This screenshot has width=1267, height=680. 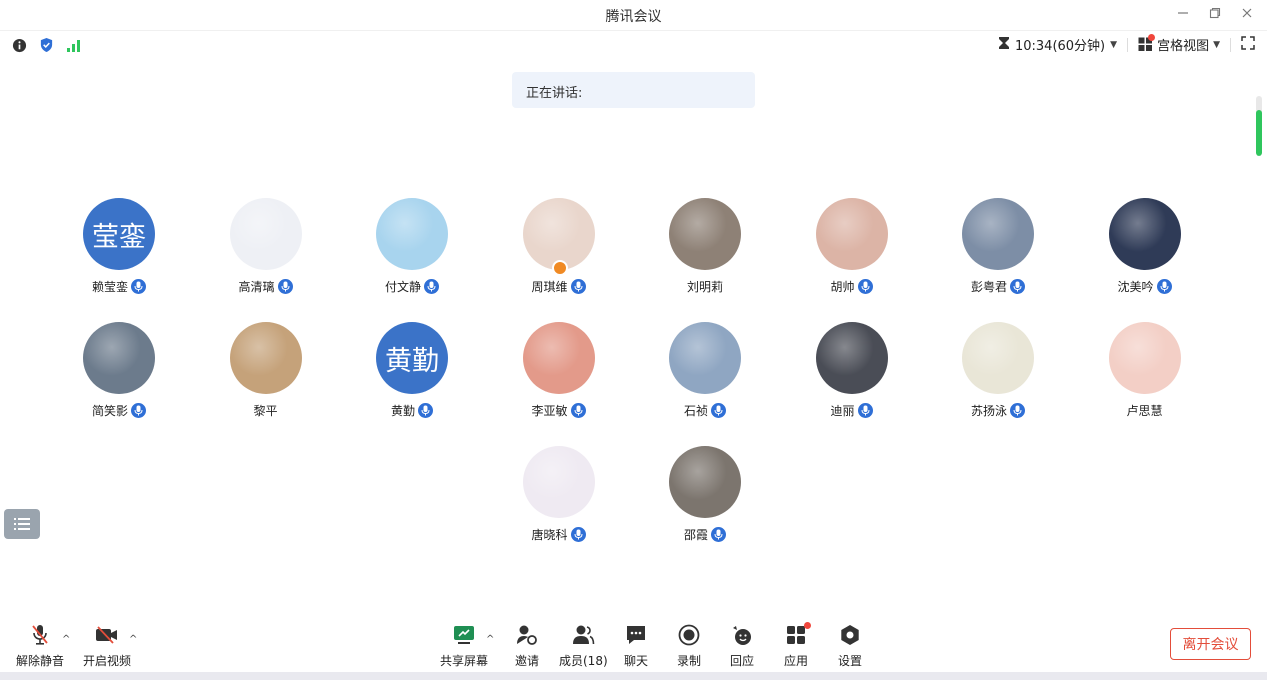 What do you see at coordinates (742, 646) in the screenshot?
I see `reaction-button: 回应` at bounding box center [742, 646].